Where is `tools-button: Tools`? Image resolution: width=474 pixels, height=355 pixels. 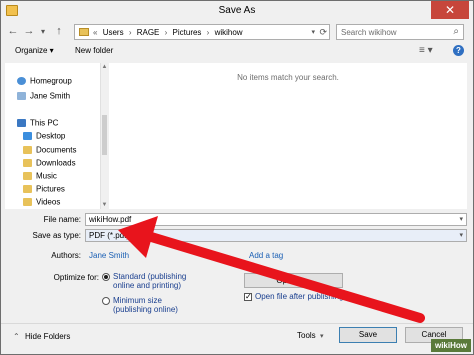 tools-button: Tools is located at coordinates (306, 335).